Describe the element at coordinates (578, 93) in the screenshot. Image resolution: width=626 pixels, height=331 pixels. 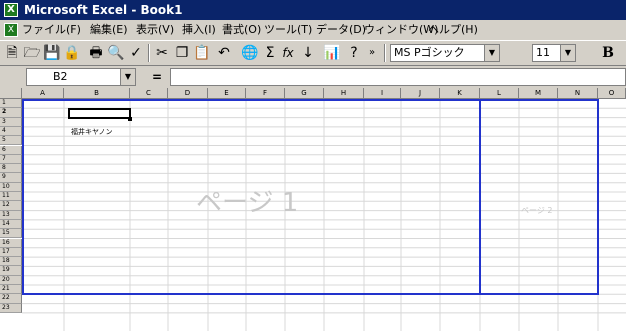
I see `column-header-n: N` at that location.